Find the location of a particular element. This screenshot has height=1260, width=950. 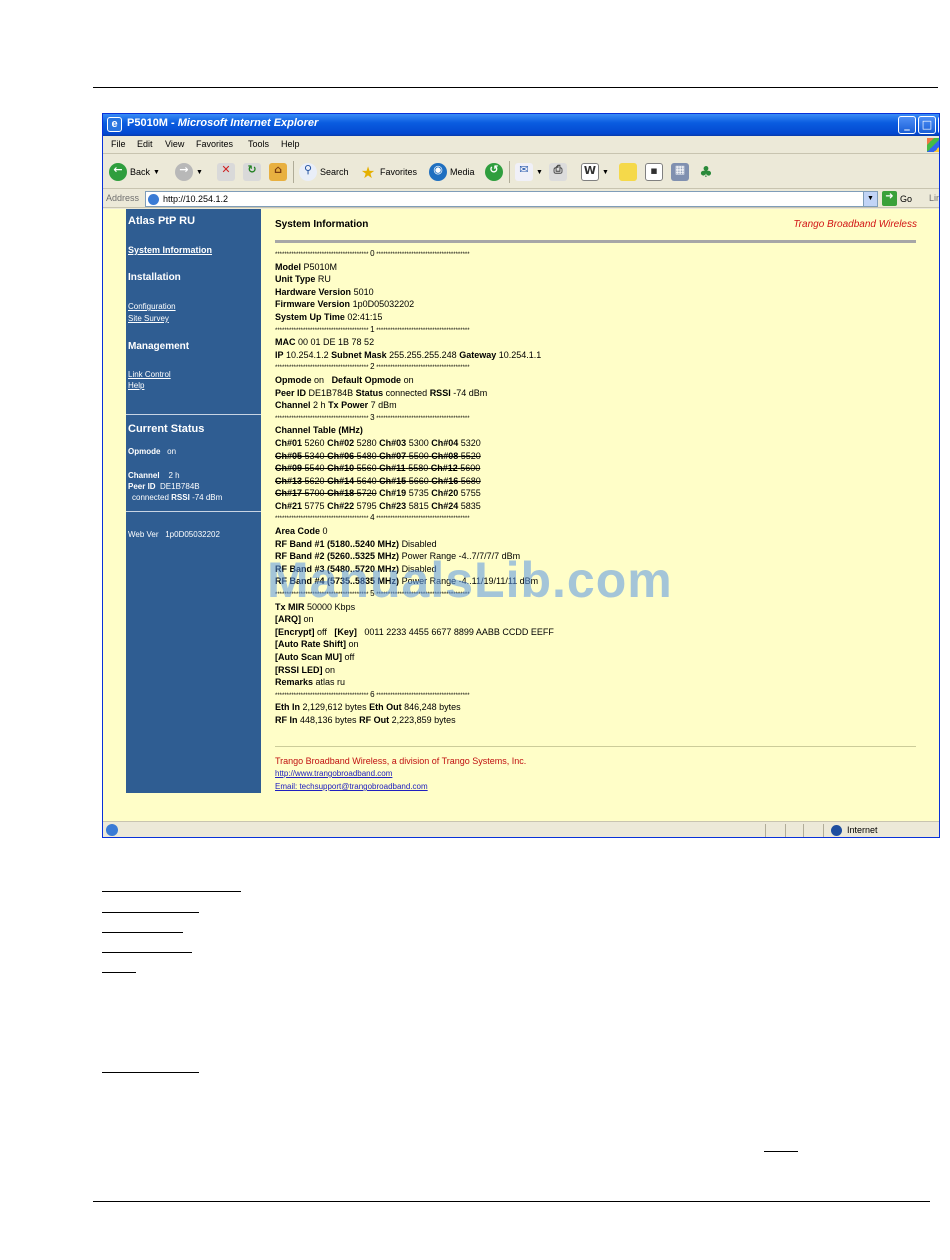

note-icon is located at coordinates (628, 172).